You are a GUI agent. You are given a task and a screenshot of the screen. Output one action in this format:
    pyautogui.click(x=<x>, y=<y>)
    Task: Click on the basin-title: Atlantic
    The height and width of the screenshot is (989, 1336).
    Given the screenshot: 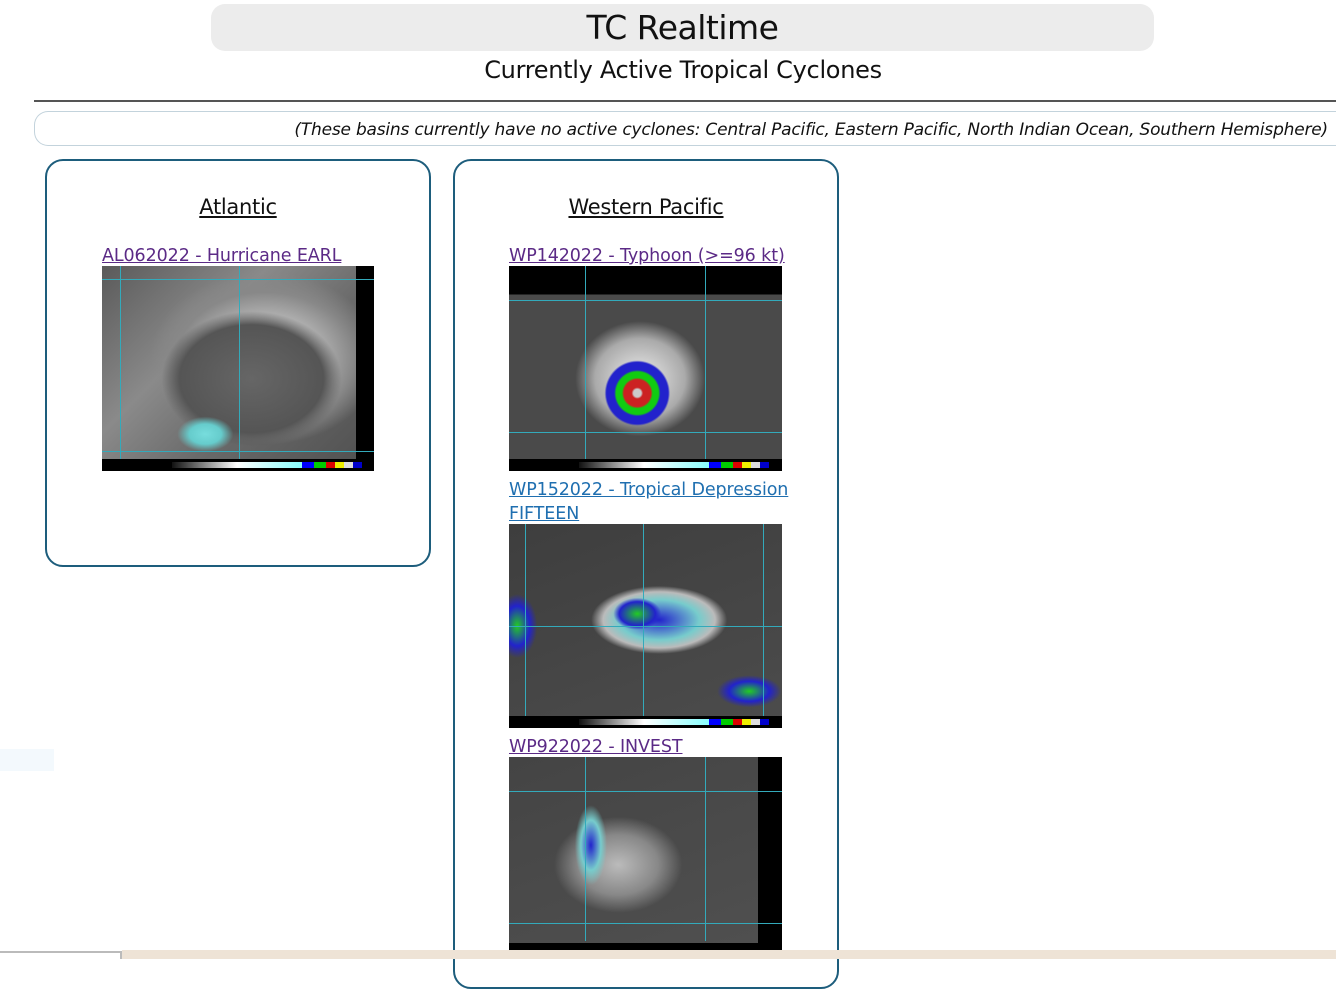 What is the action you would take?
    pyautogui.click(x=238, y=207)
    